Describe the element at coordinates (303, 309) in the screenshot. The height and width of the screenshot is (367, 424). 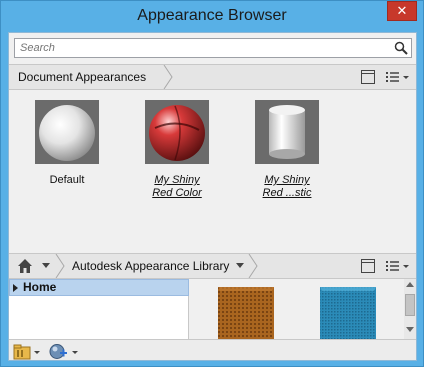
I see `library-appearances-grid` at that location.